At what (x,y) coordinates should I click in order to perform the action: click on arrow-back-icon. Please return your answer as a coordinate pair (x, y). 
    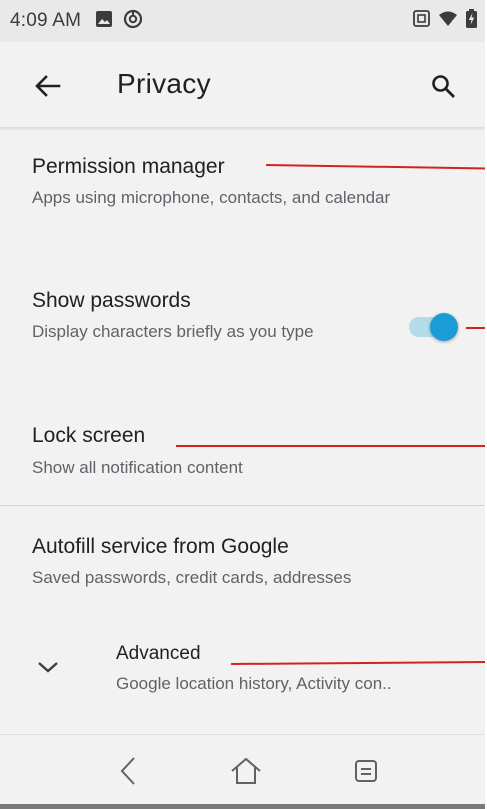
    Looking at the image, I should click on (48, 86).